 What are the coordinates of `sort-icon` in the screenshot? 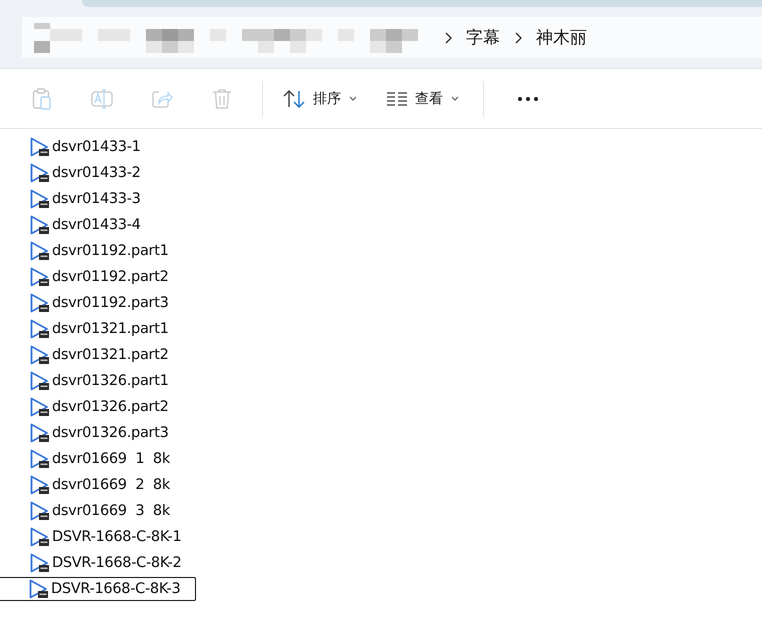 It's located at (294, 98).